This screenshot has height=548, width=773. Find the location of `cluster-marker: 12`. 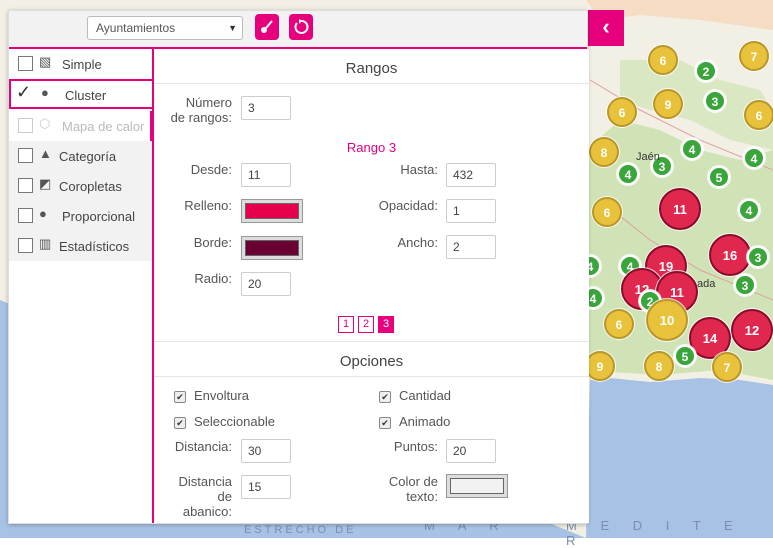

cluster-marker: 12 is located at coordinates (751, 330).